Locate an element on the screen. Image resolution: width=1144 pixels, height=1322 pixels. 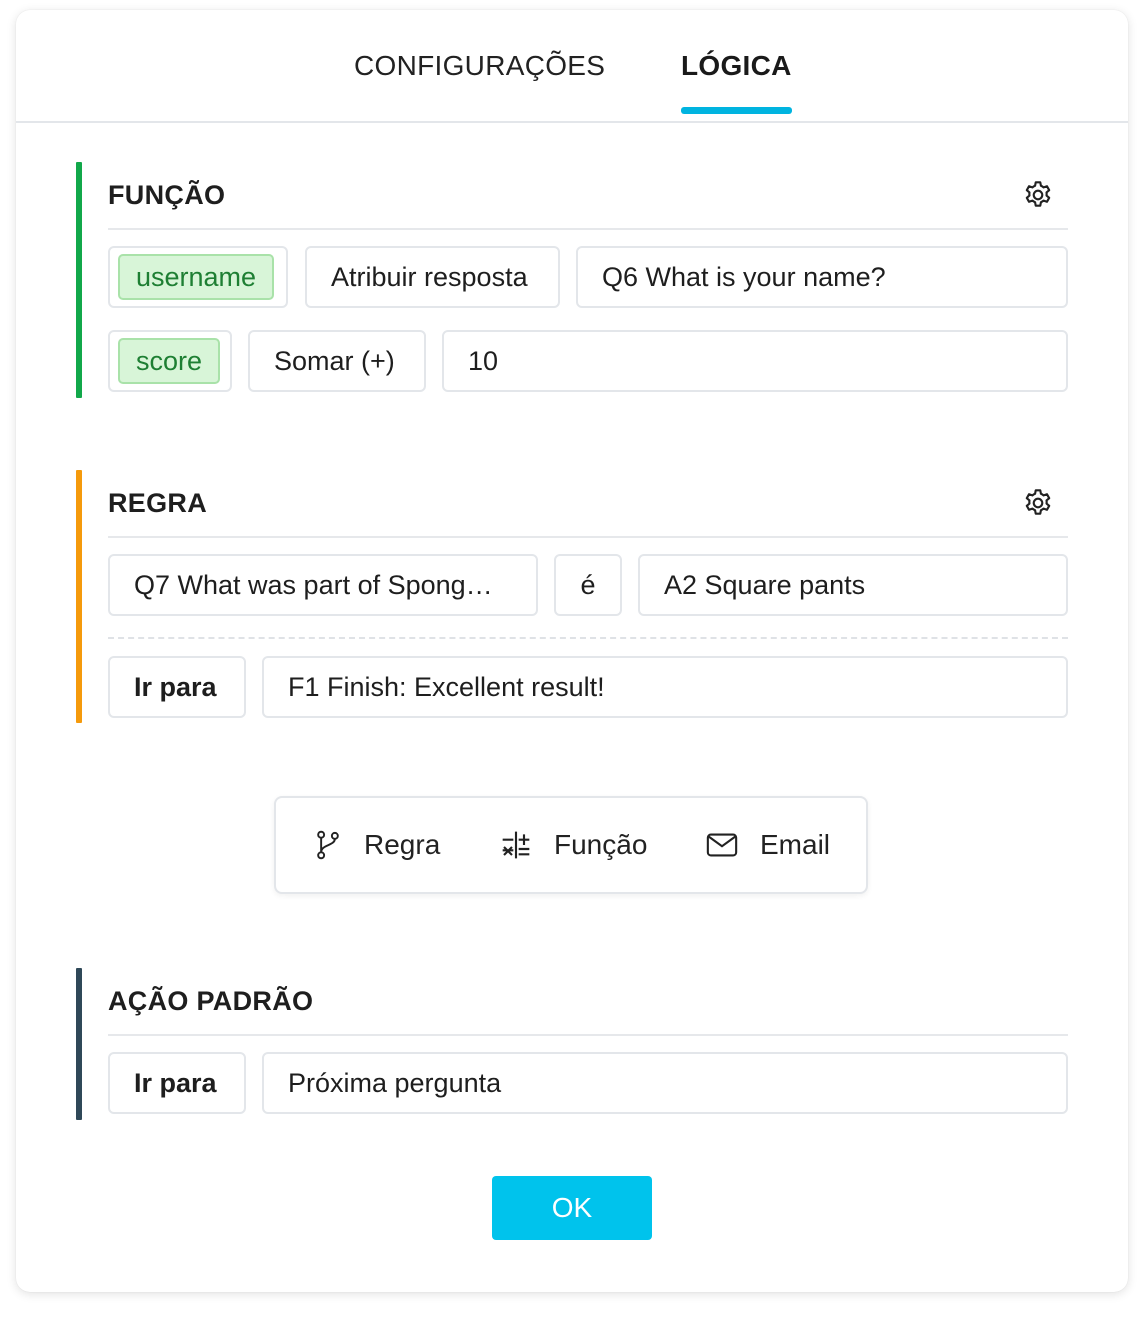
function-section-bar is located at coordinates (79, 280).